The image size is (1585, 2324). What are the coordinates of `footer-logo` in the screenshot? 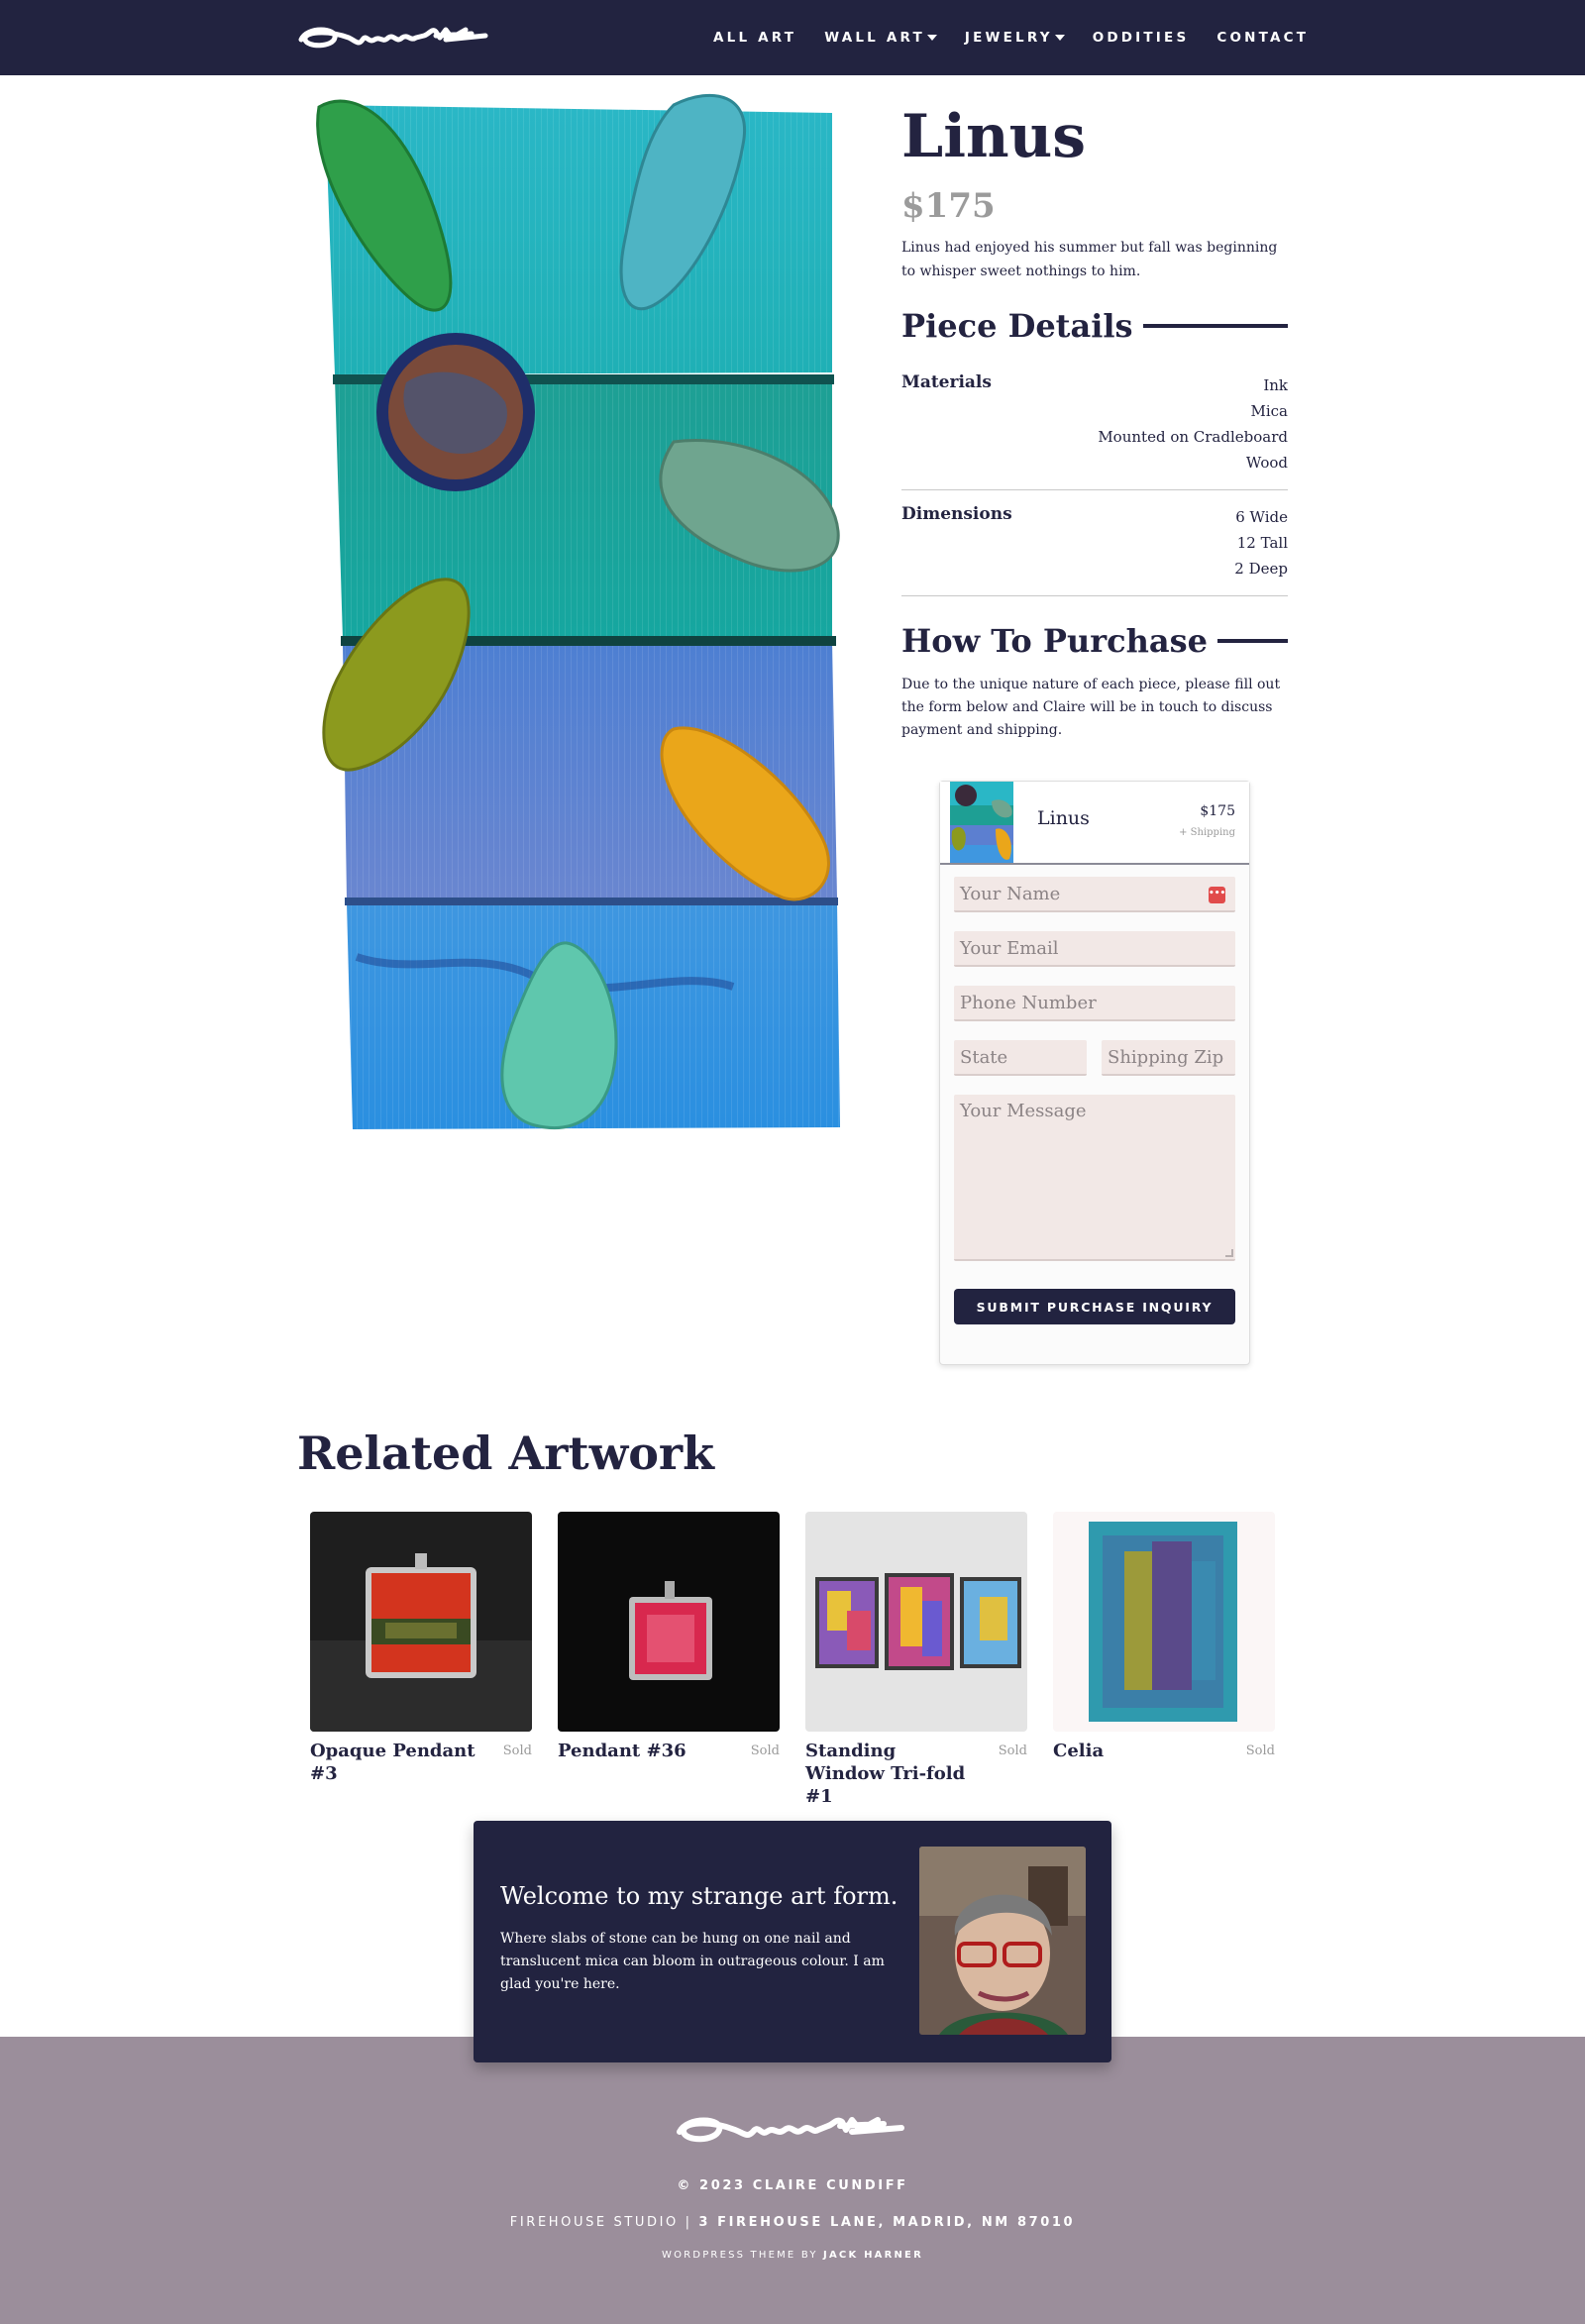 It's located at (792, 2128).